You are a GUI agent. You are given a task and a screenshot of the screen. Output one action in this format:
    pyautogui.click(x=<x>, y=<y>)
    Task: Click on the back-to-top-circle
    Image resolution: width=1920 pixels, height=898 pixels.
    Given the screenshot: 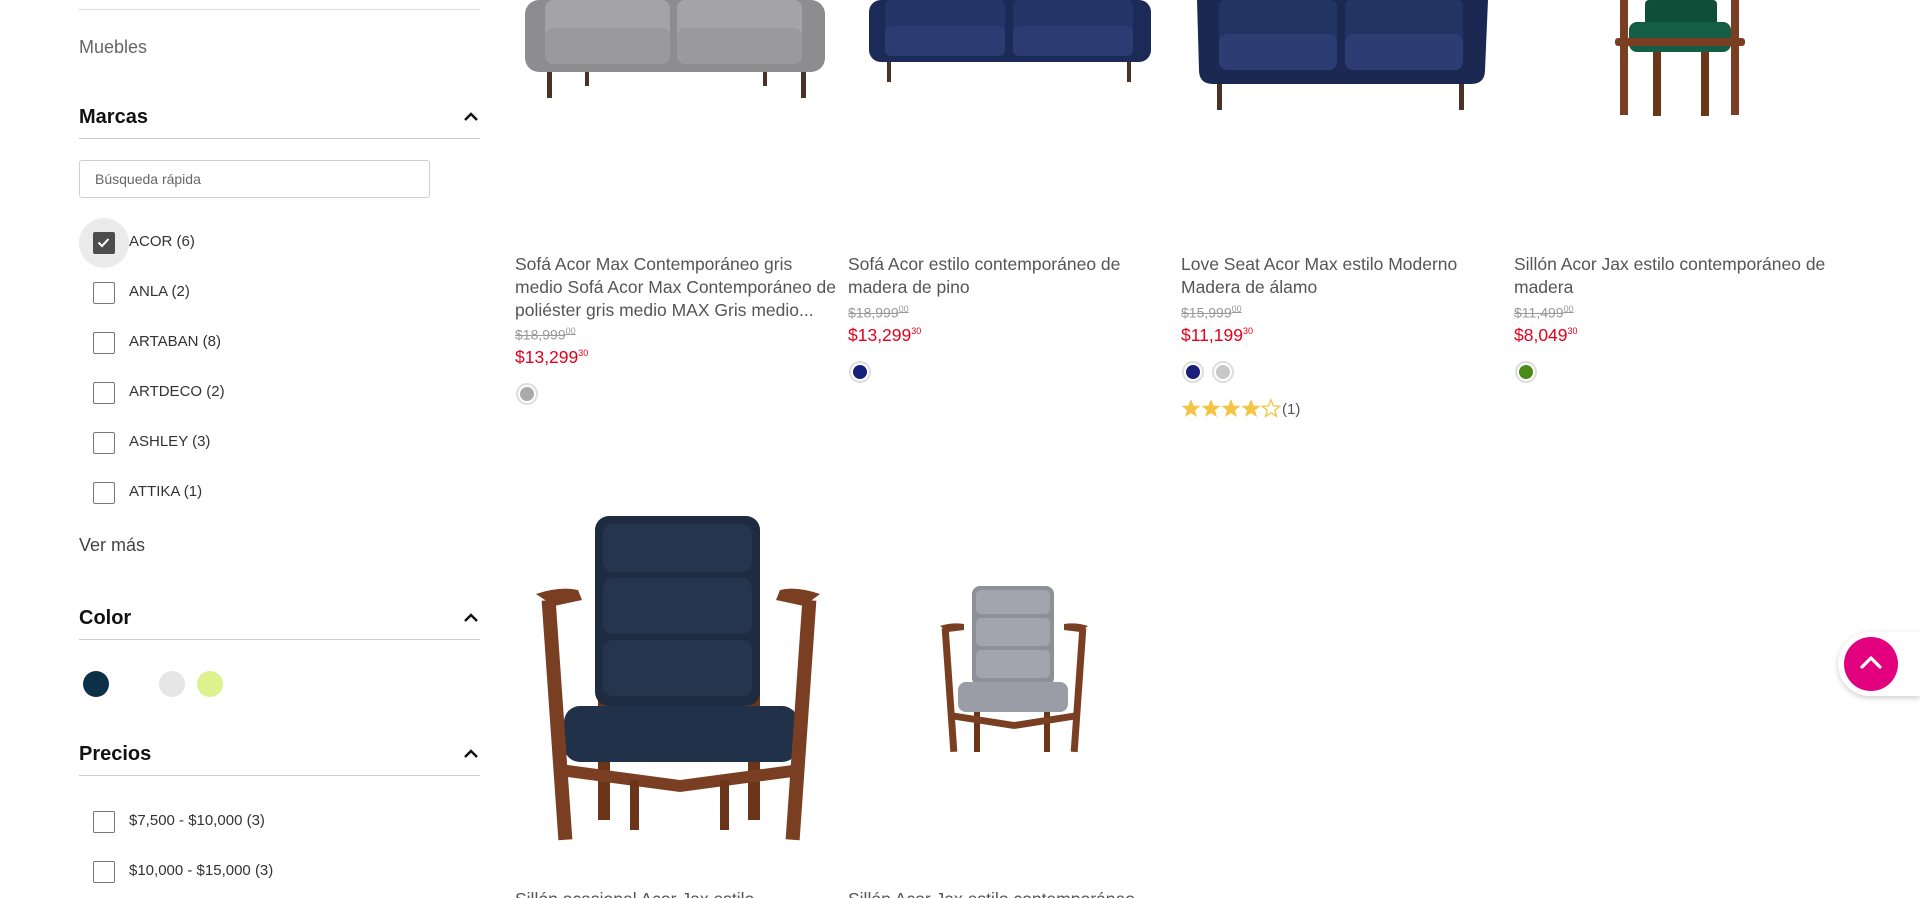 What is the action you would take?
    pyautogui.click(x=1871, y=664)
    